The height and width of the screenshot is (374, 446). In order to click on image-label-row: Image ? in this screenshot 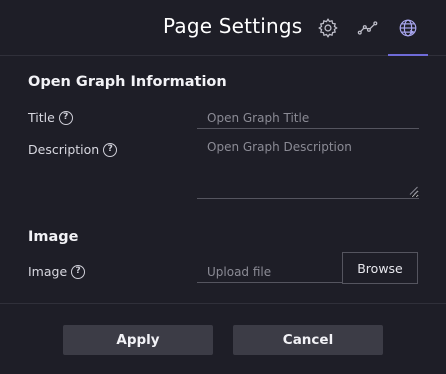, I will do `click(57, 271)`.